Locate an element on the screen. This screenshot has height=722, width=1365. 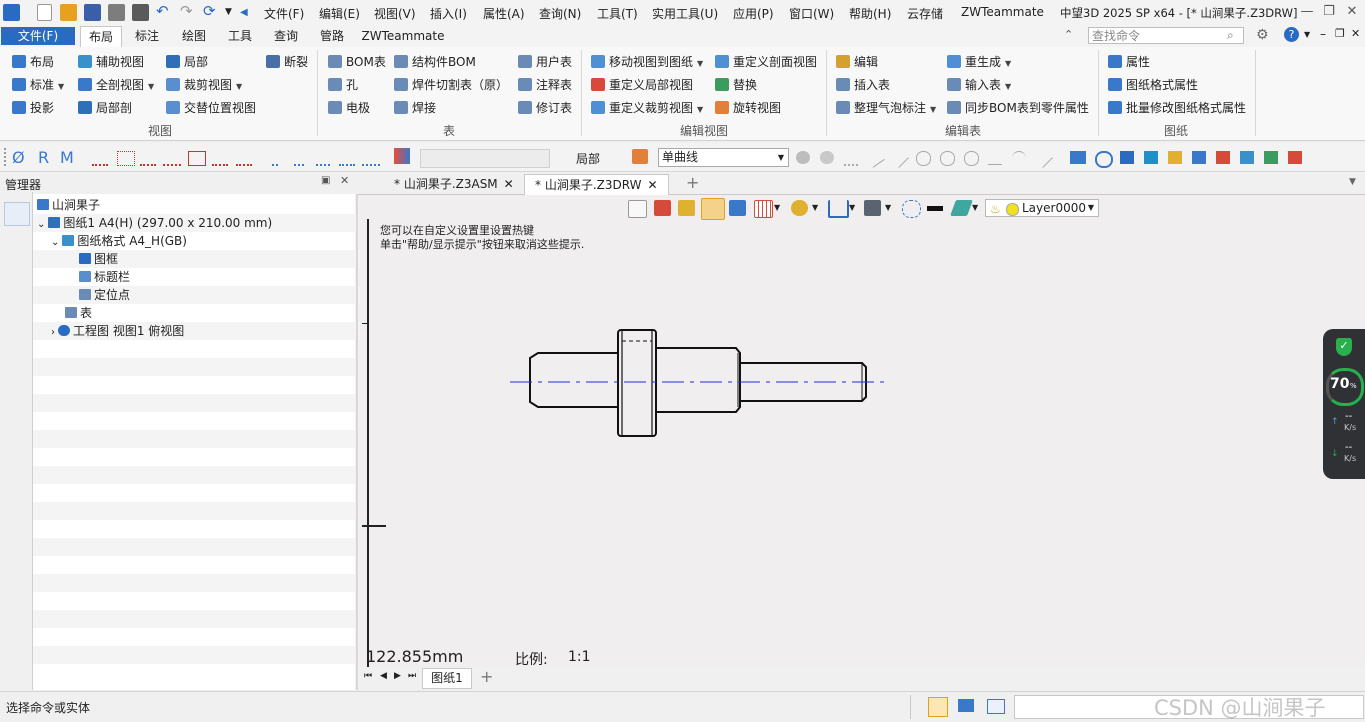
doc-restore-icon: ❐ is located at coordinates (1340, 33).